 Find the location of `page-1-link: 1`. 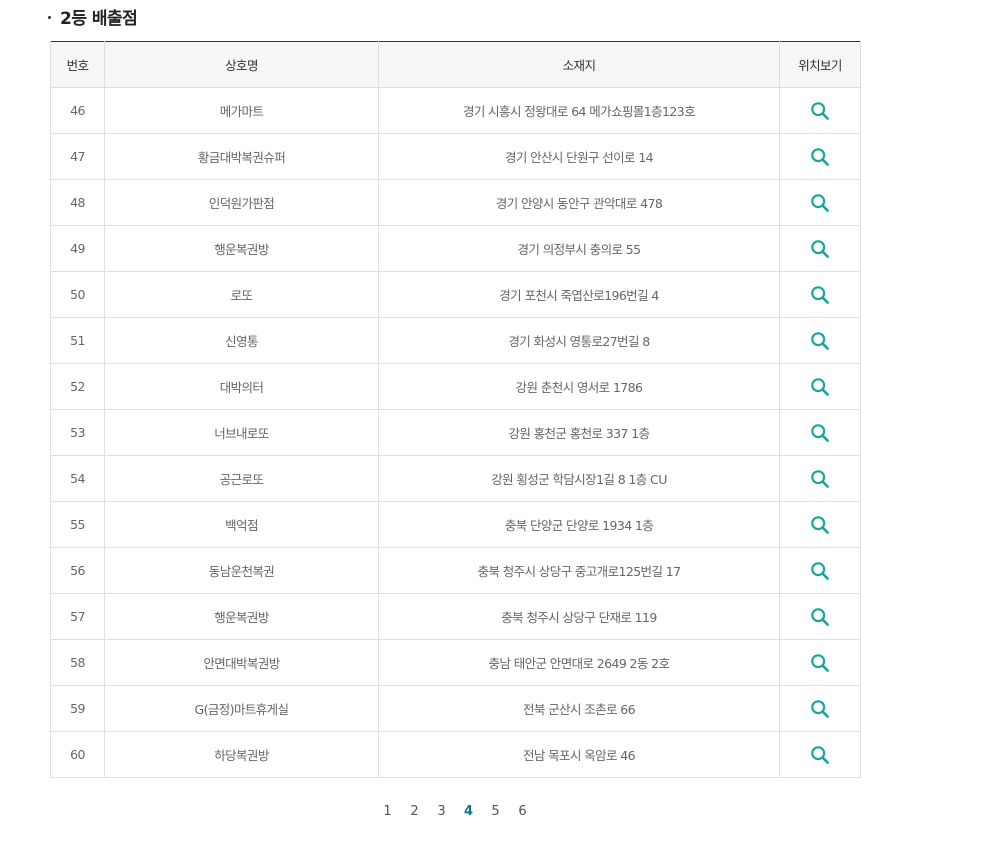

page-1-link: 1 is located at coordinates (387, 815).